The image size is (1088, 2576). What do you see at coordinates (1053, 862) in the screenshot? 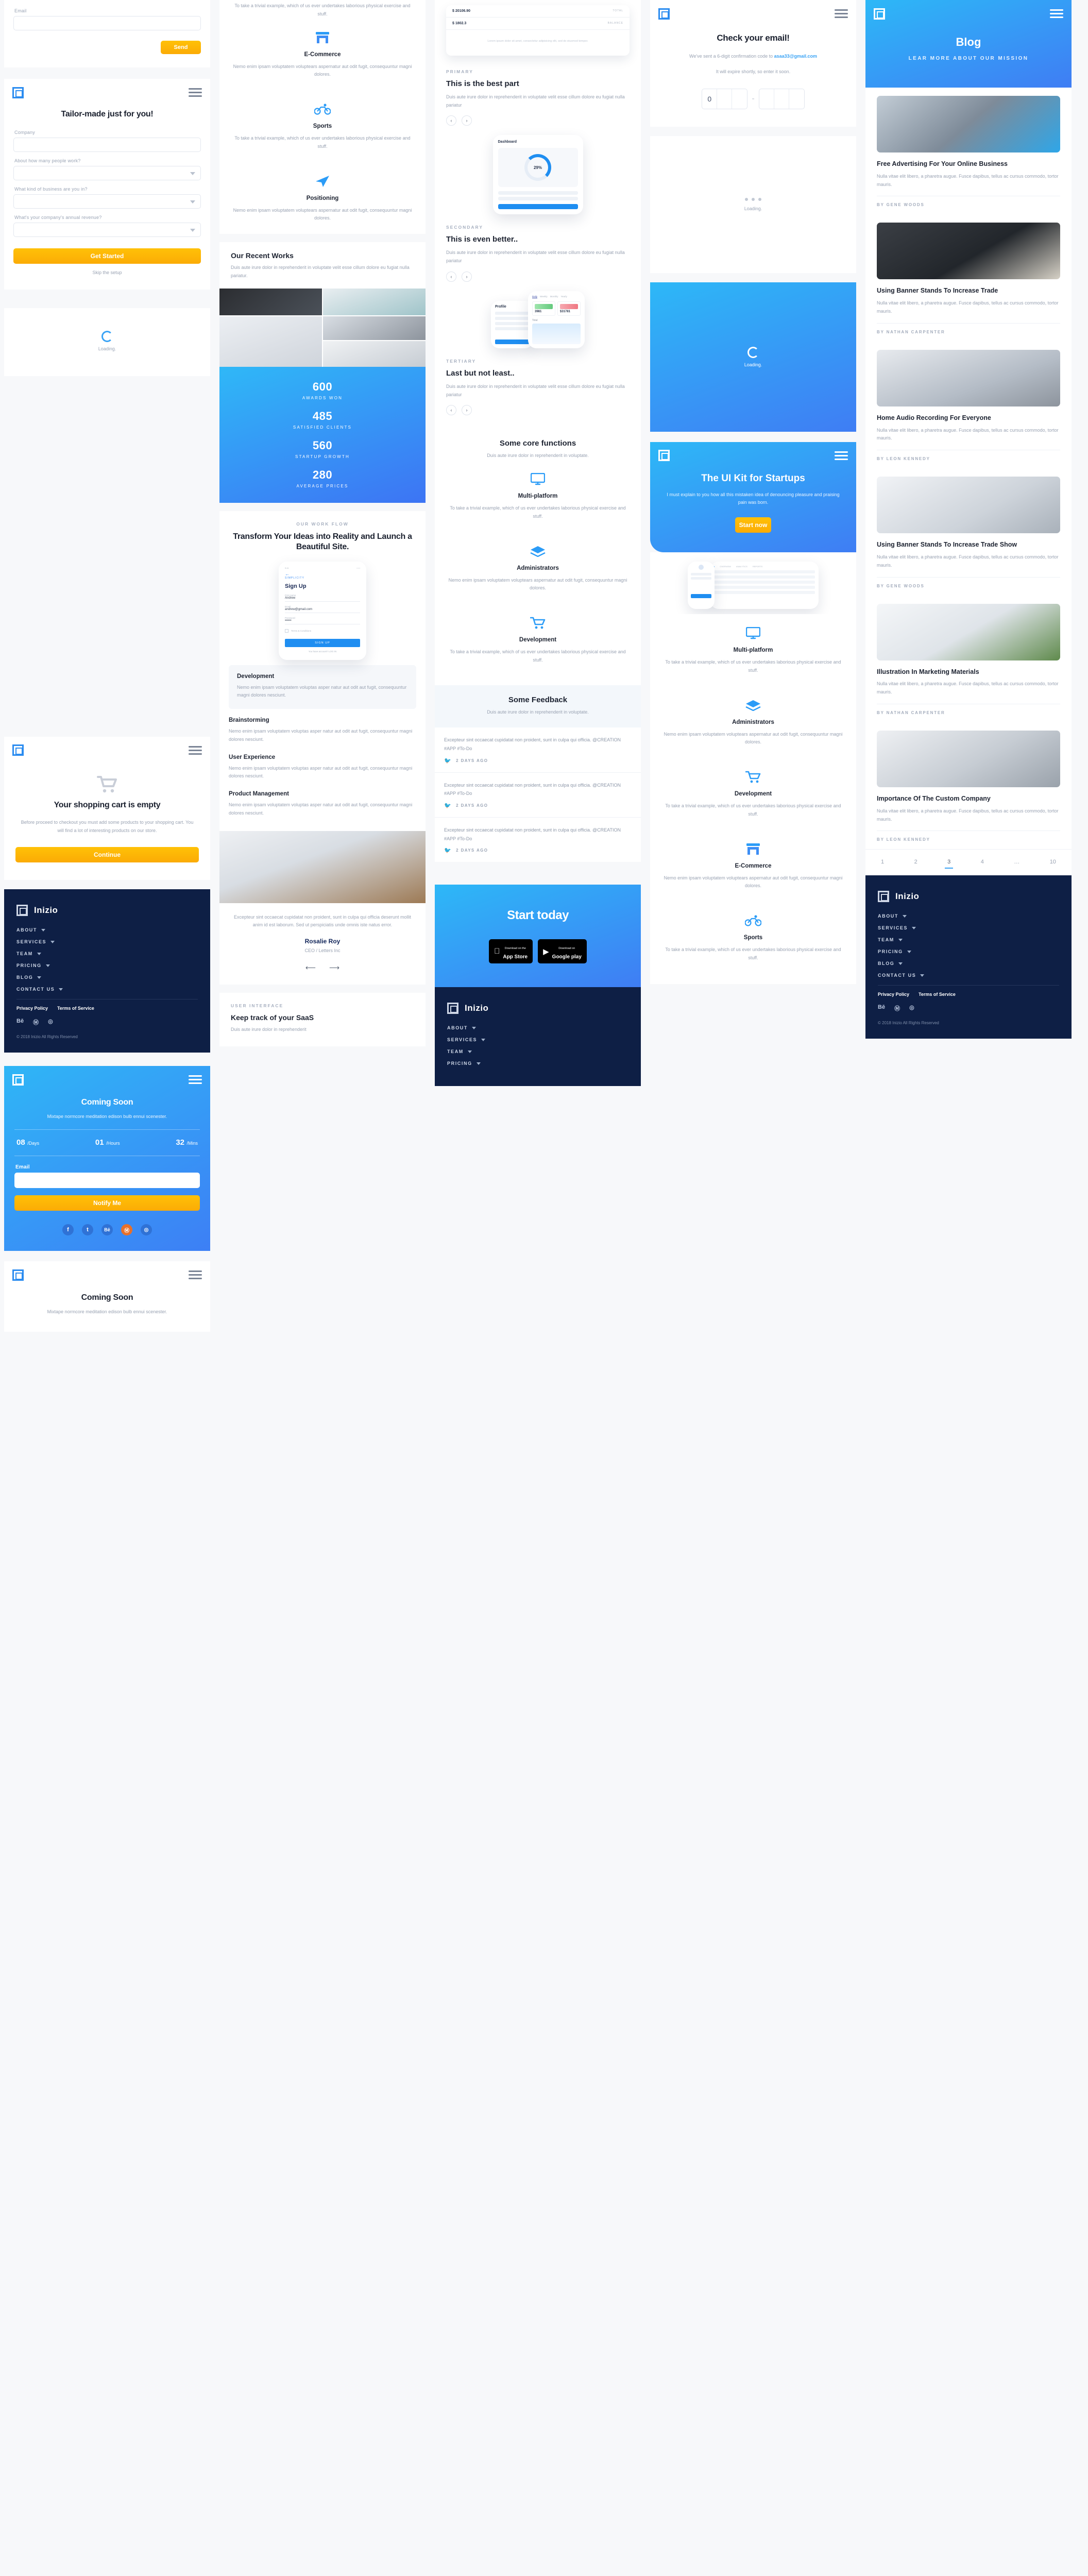
I see `page-10: 10` at bounding box center [1053, 862].